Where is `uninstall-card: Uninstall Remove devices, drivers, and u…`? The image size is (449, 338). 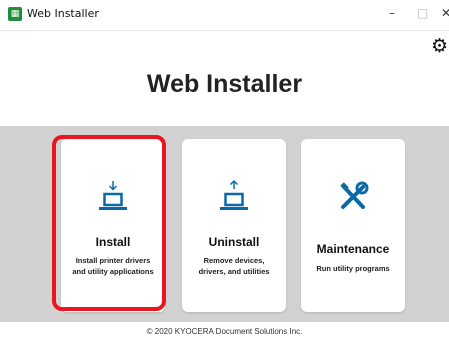
uninstall-card: Uninstall Remove devices, drivers, and u… is located at coordinates (234, 225).